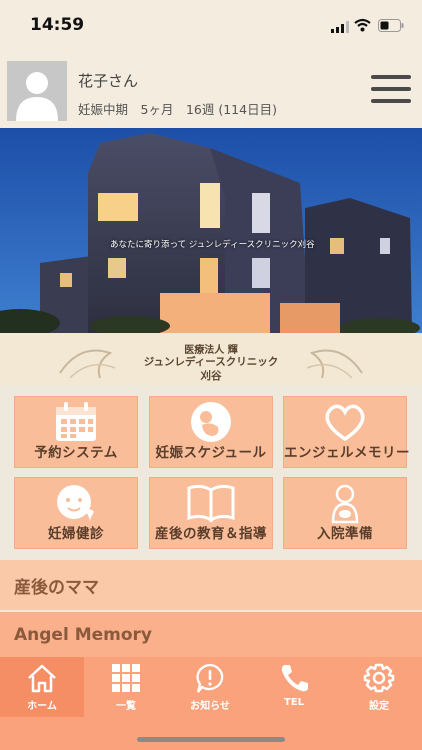  What do you see at coordinates (211, 534) in the screenshot?
I see `tile-label: 産後の教育＆指導` at bounding box center [211, 534].